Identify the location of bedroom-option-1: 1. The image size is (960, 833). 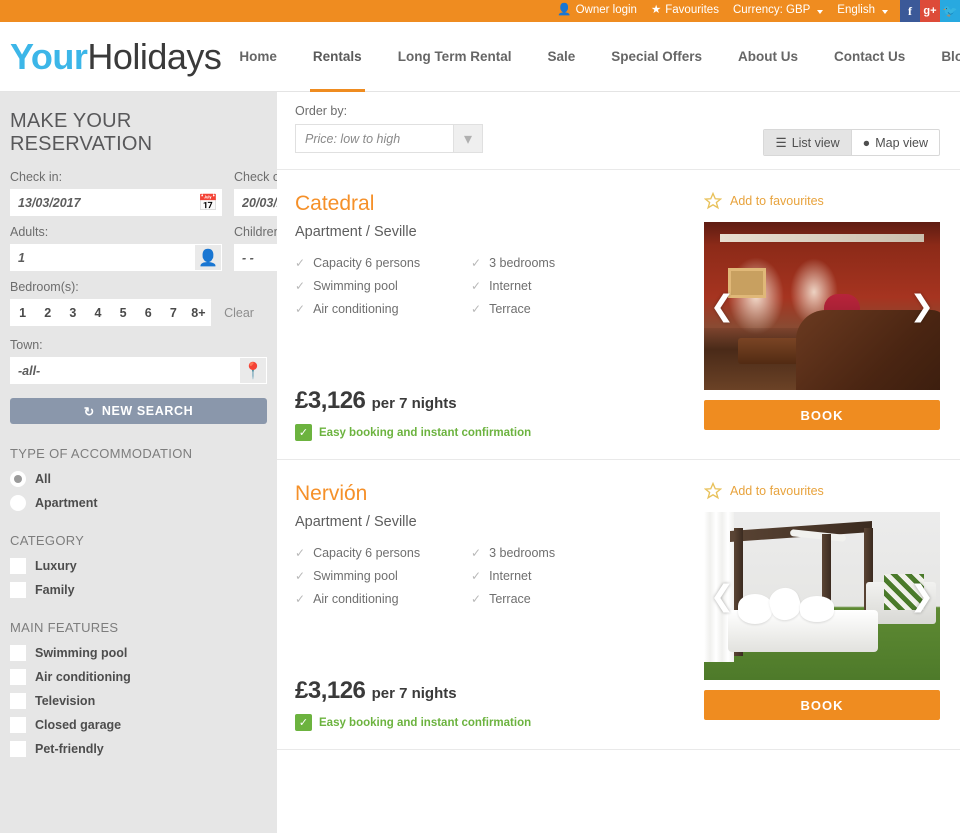
(22, 312).